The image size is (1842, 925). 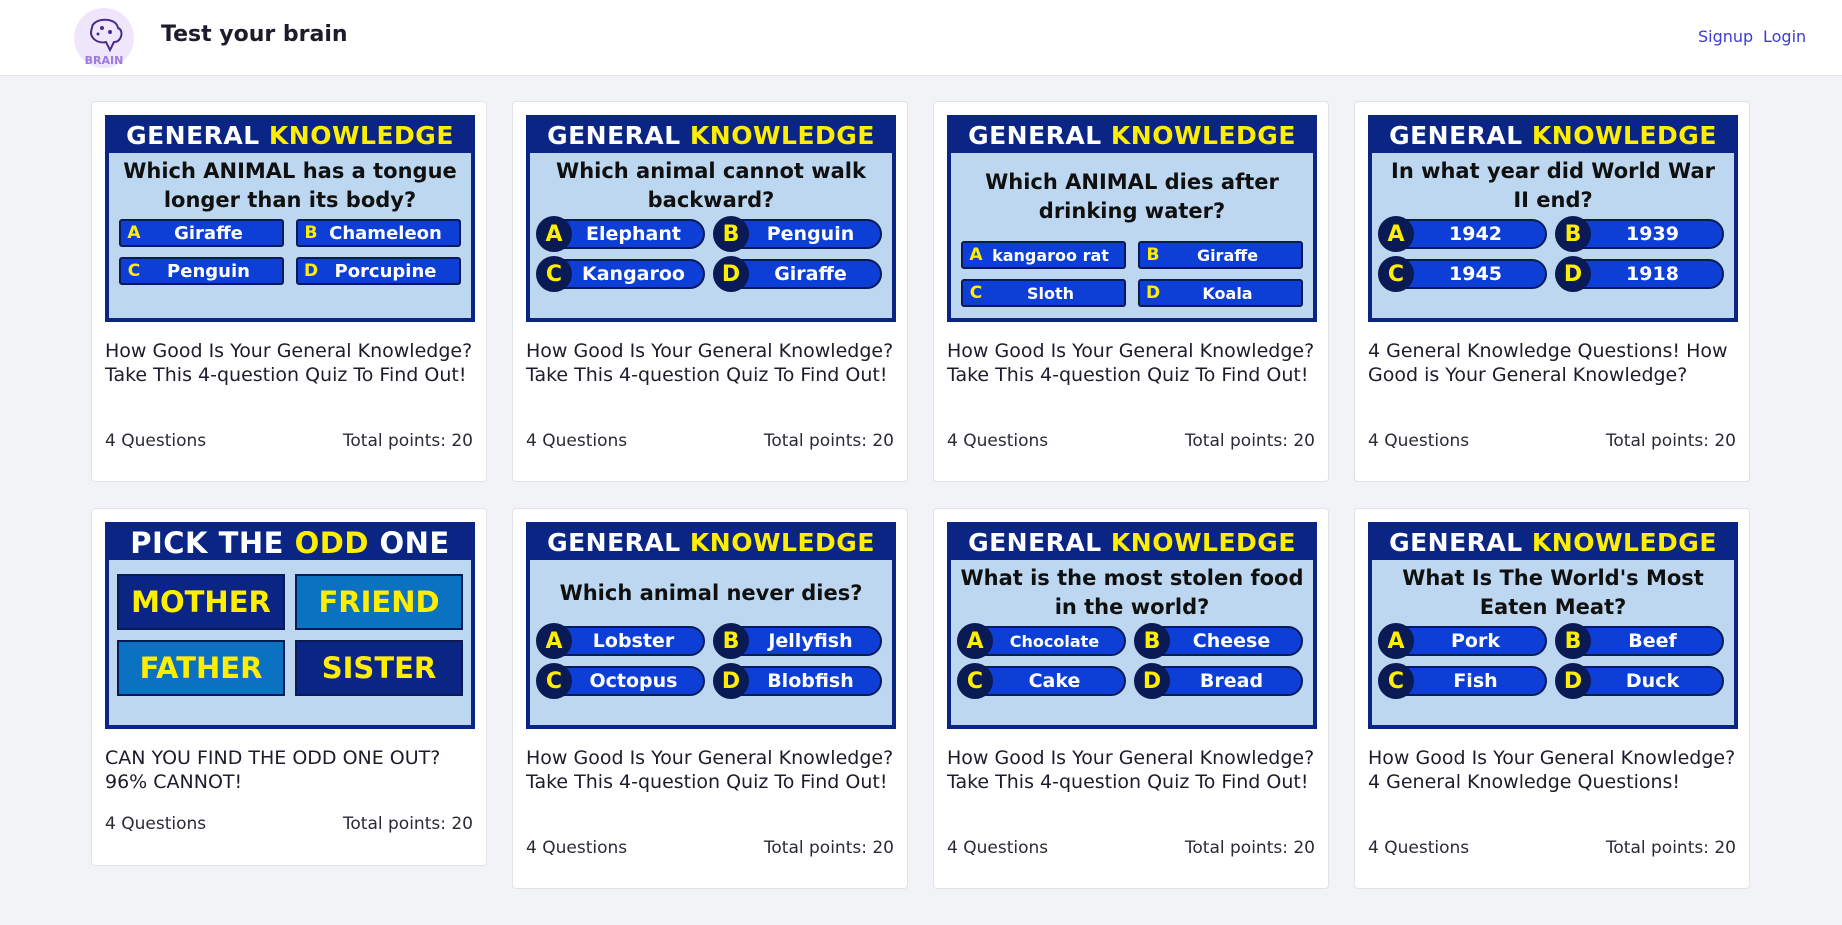 I want to click on answer-b: B Chameleon, so click(x=378, y=233).